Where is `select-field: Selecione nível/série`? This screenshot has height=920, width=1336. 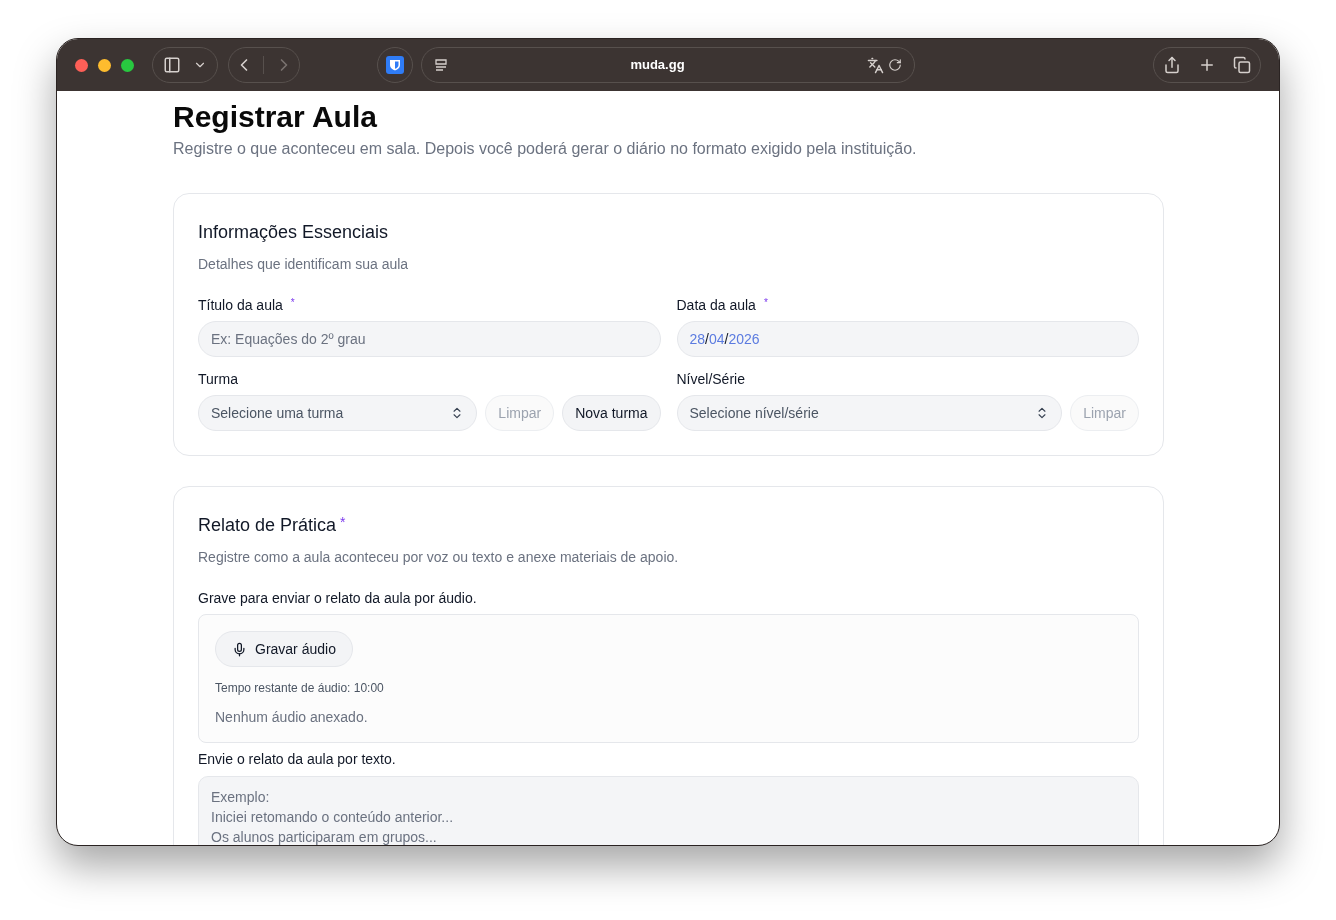 select-field: Selecione nível/série is located at coordinates (869, 413).